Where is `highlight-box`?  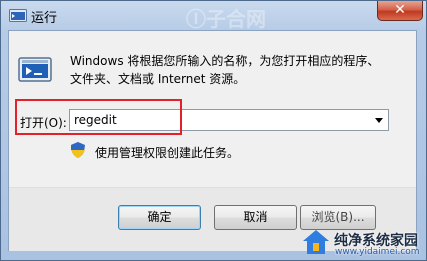
highlight-box is located at coordinates (98, 117).